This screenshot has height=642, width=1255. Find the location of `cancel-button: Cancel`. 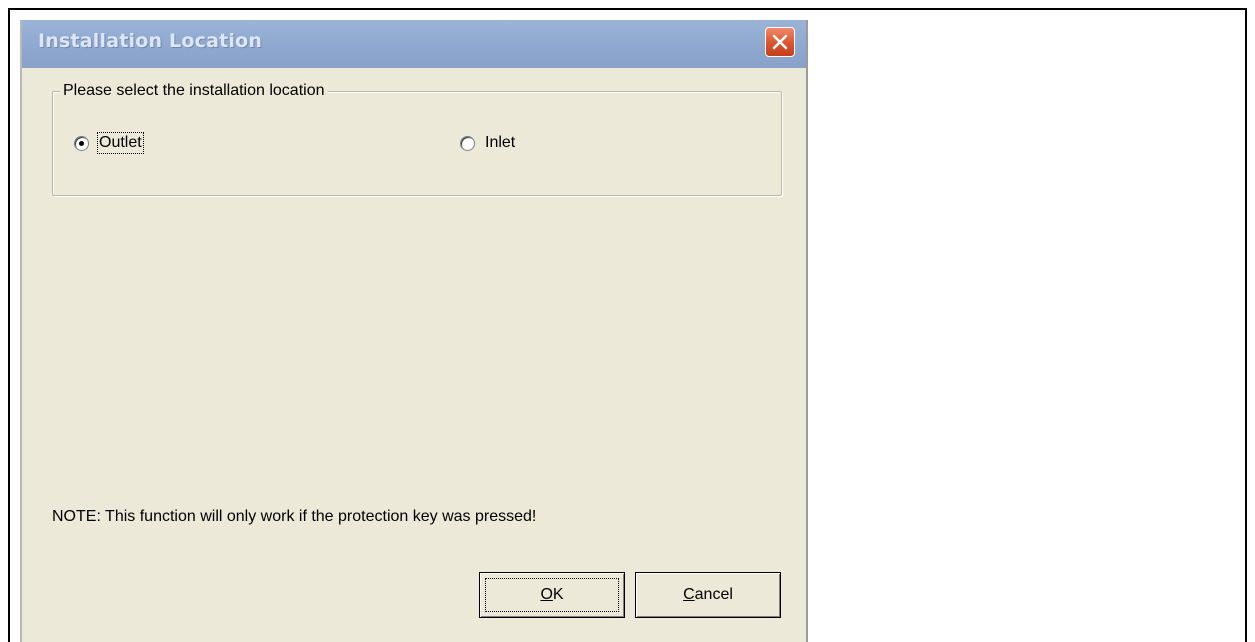

cancel-button: Cancel is located at coordinates (708, 595).